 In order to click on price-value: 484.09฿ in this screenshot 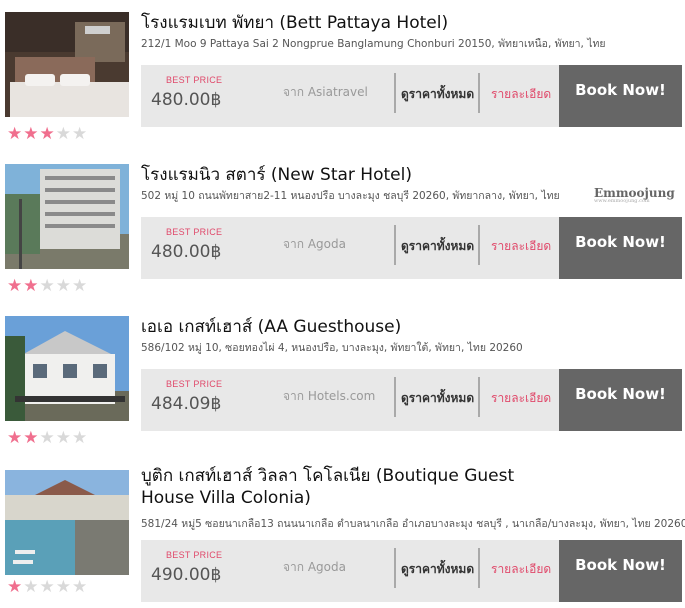, I will do `click(186, 404)`.